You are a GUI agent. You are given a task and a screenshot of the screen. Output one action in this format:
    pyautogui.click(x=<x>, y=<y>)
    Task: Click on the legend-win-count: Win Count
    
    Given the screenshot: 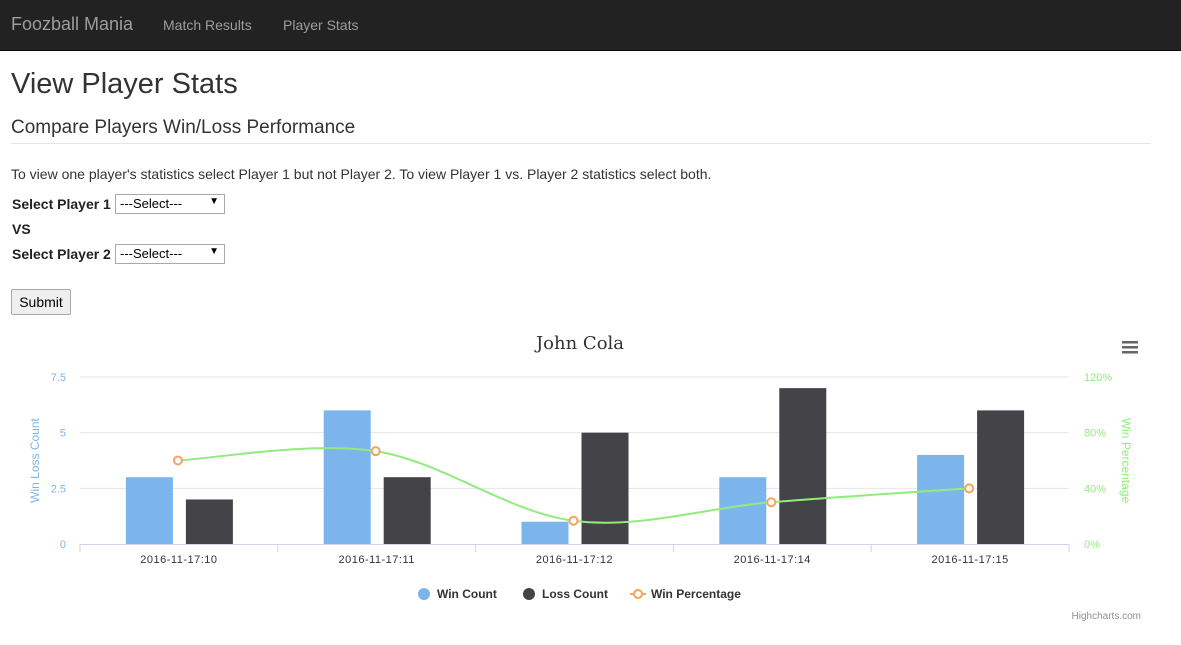 What is the action you would take?
    pyautogui.click(x=457, y=594)
    